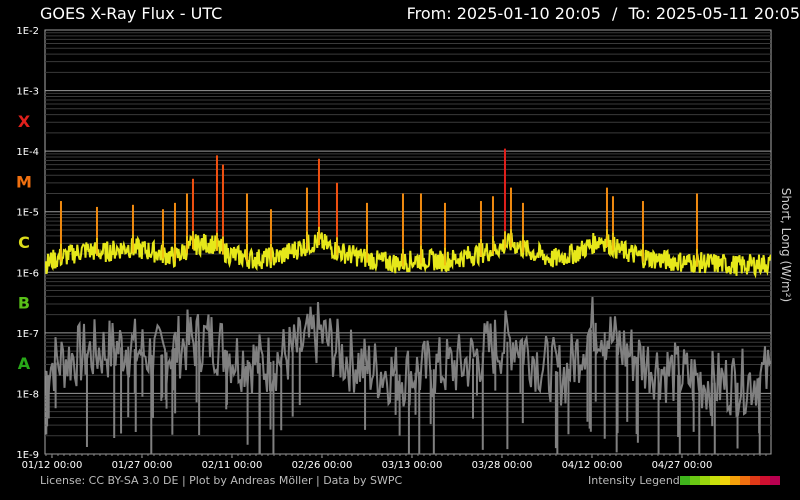  I want to click on x-tick-label: 02/11 00:00, so click(232, 465).